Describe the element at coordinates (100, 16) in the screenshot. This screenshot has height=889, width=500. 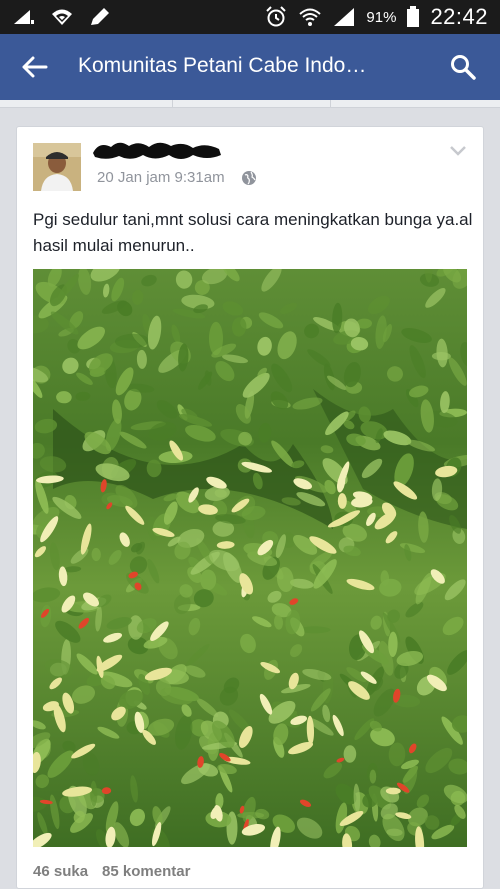
I see `pencil-icon` at that location.